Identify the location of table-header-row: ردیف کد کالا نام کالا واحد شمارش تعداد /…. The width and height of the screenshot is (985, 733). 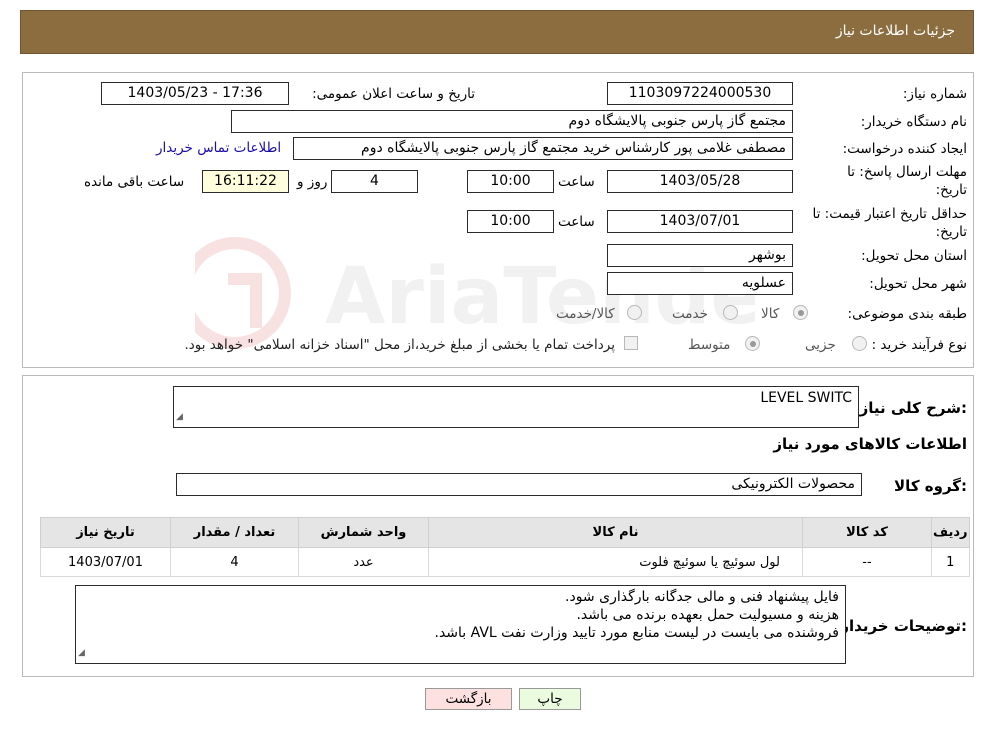
(505, 532).